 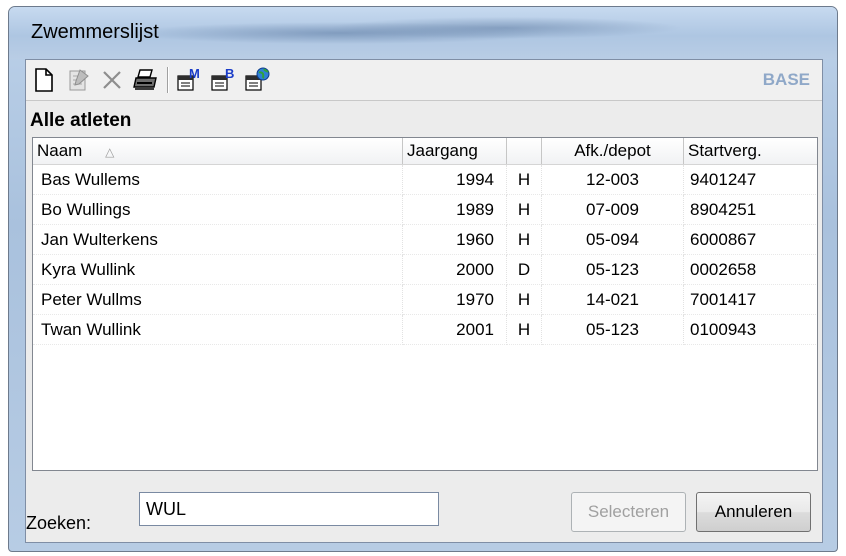 I want to click on cell-startverg: 0100943, so click(x=750, y=330).